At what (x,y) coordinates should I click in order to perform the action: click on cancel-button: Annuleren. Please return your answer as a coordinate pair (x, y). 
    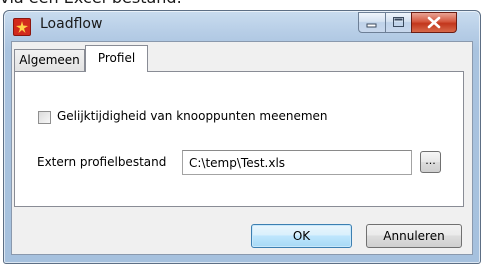
    Looking at the image, I should click on (414, 236).